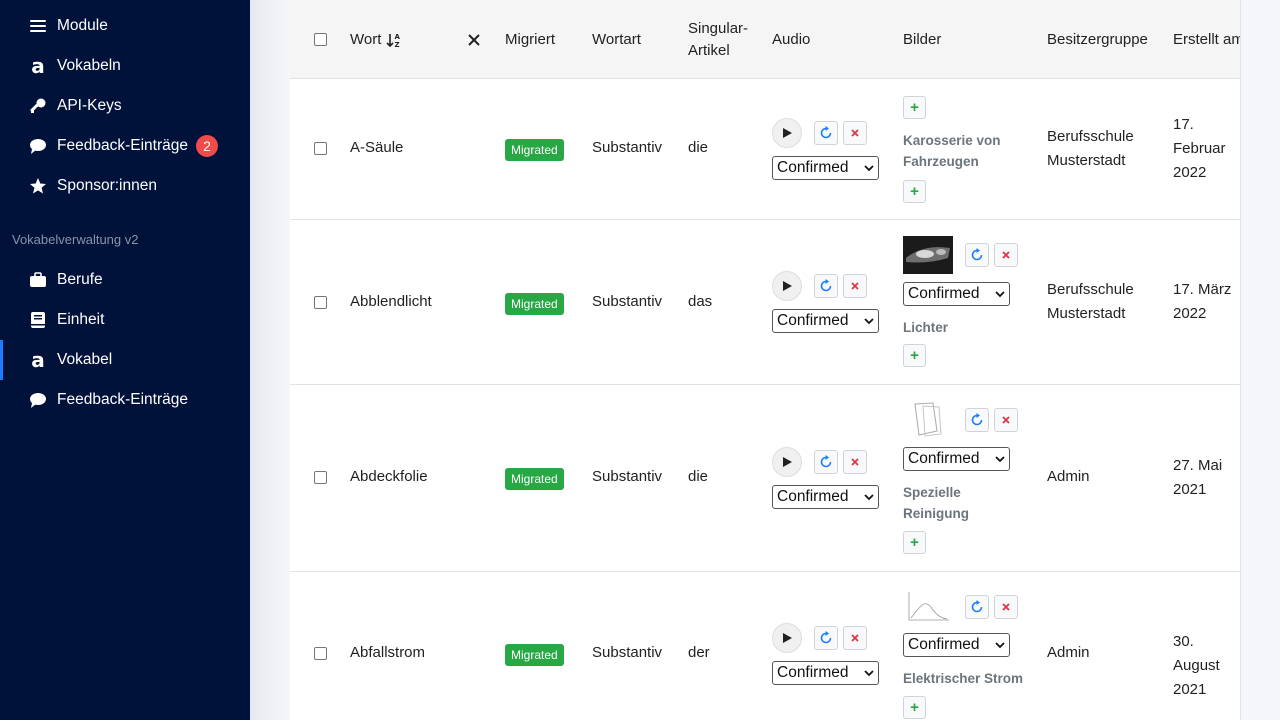  What do you see at coordinates (914, 107) in the screenshot?
I see `add-image-button: +` at bounding box center [914, 107].